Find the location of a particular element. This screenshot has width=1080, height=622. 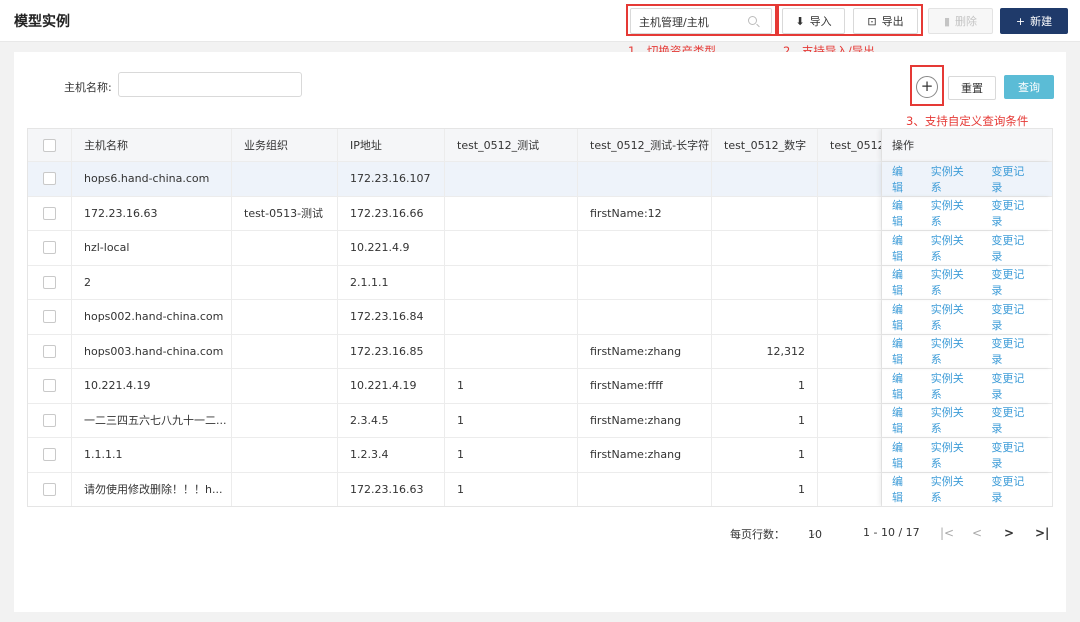

reset-button: 重置 is located at coordinates (972, 88).